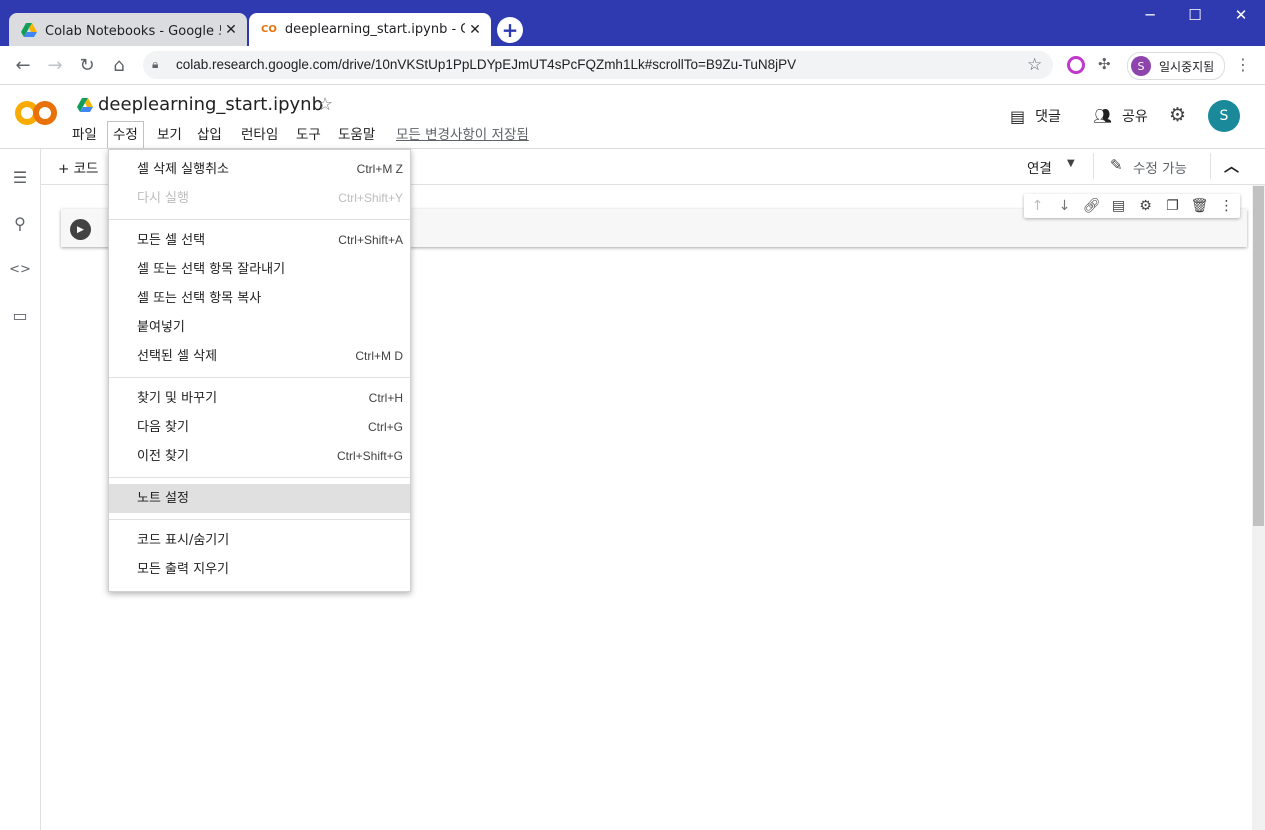 The height and width of the screenshot is (830, 1265). I want to click on forward-icon: →, so click(55, 66).